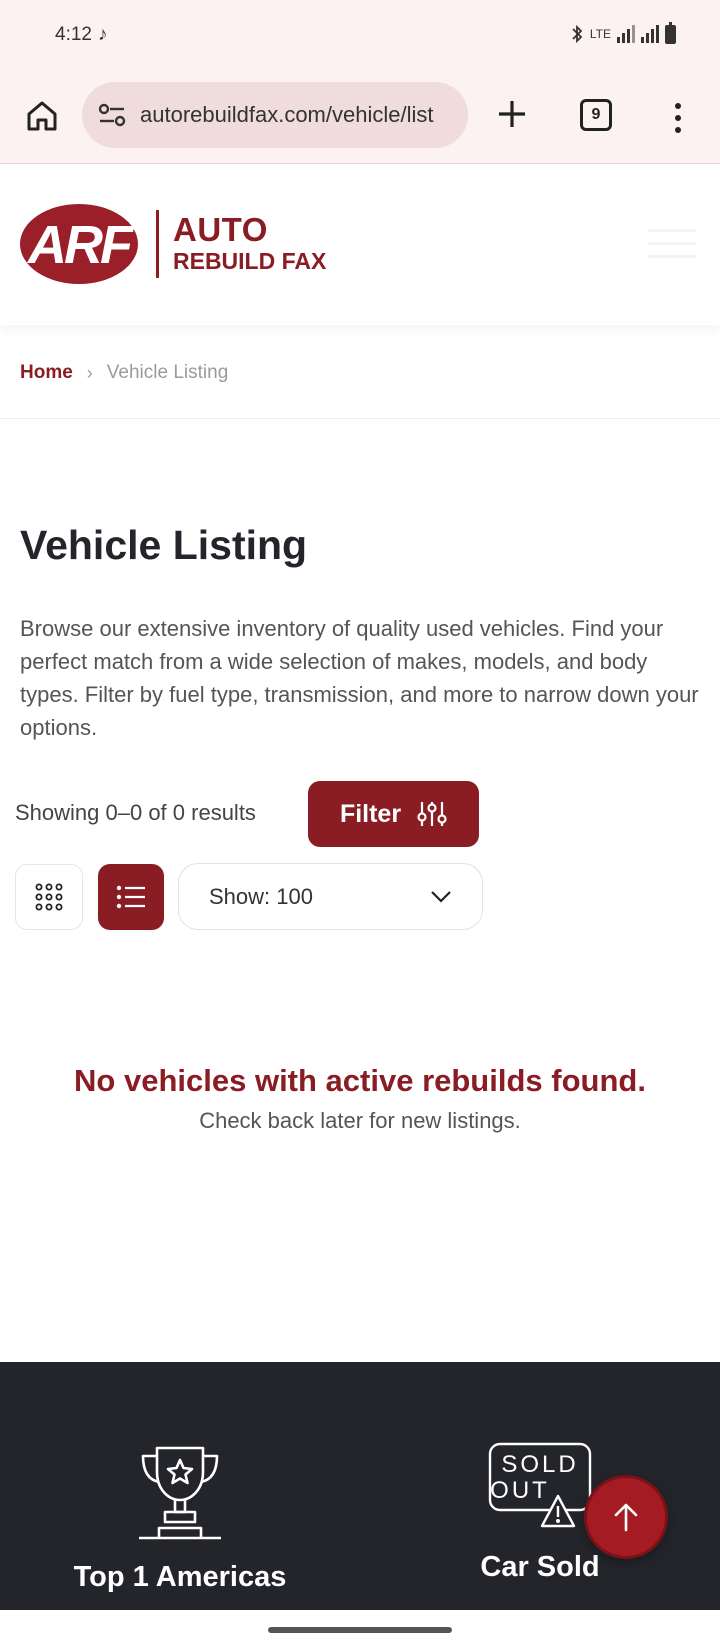  I want to click on logo-auto: AUTO, so click(220, 229).